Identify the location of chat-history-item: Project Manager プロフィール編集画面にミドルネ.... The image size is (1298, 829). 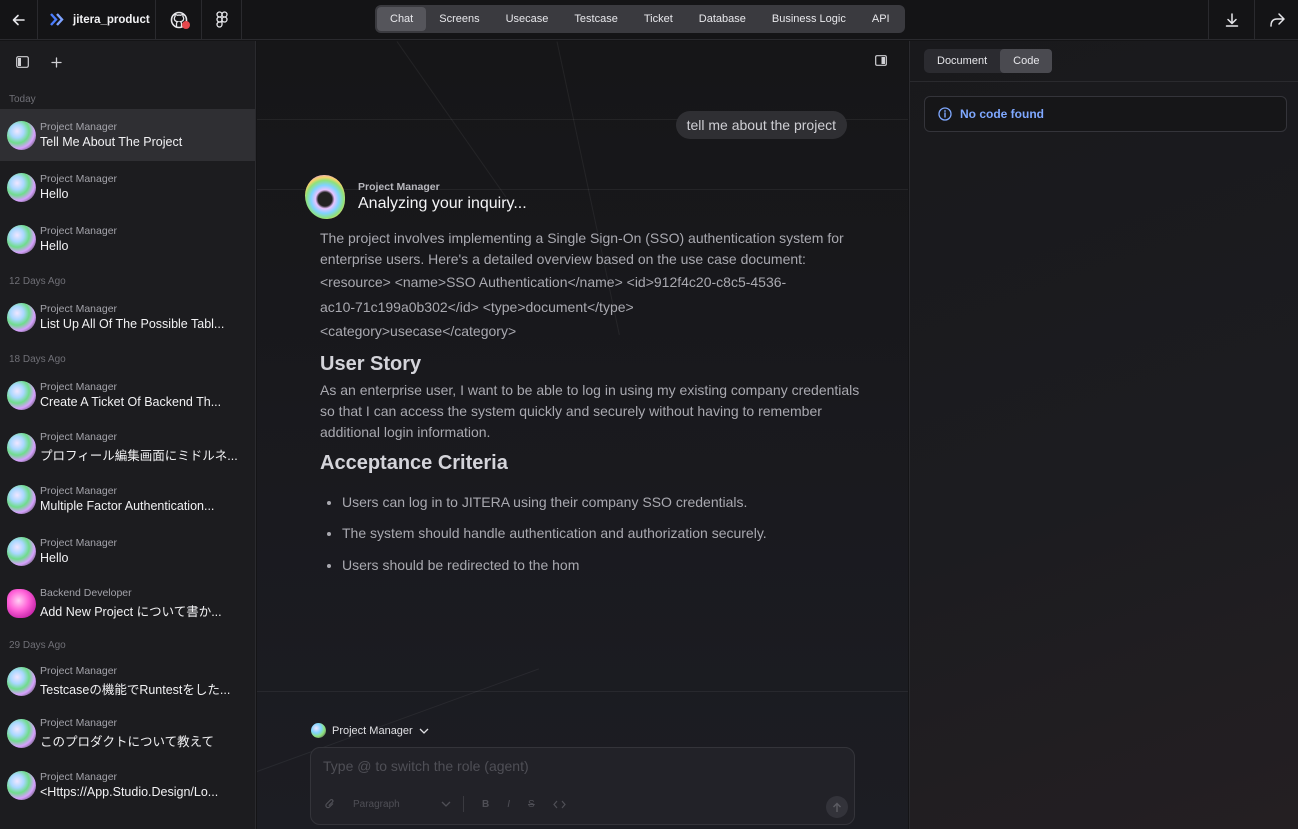
(127, 447).